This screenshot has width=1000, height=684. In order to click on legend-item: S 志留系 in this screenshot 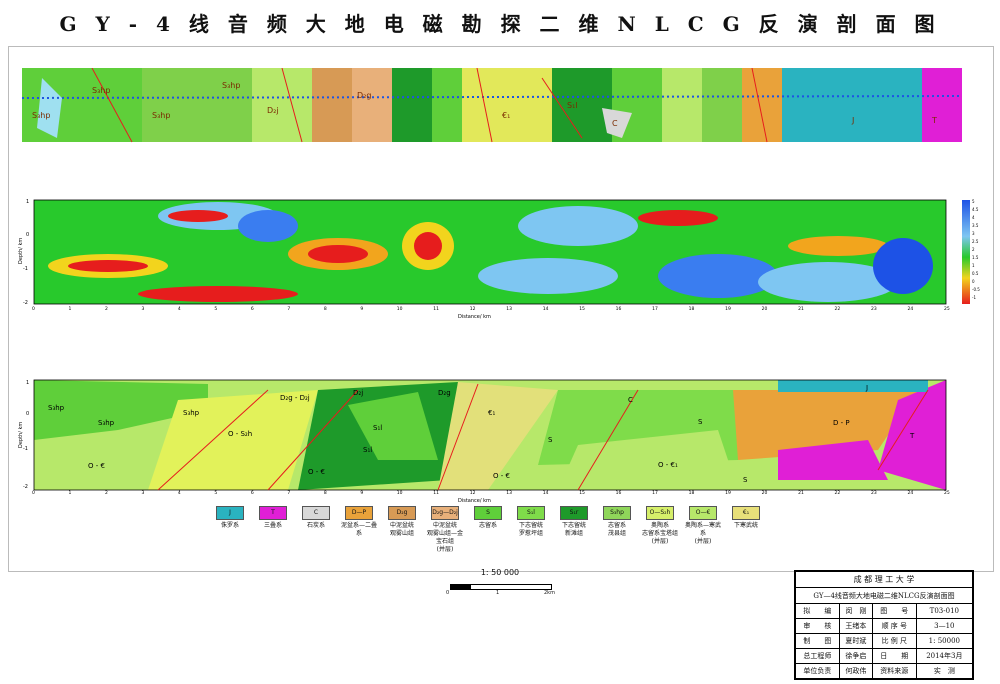, I will do `click(488, 518)`.